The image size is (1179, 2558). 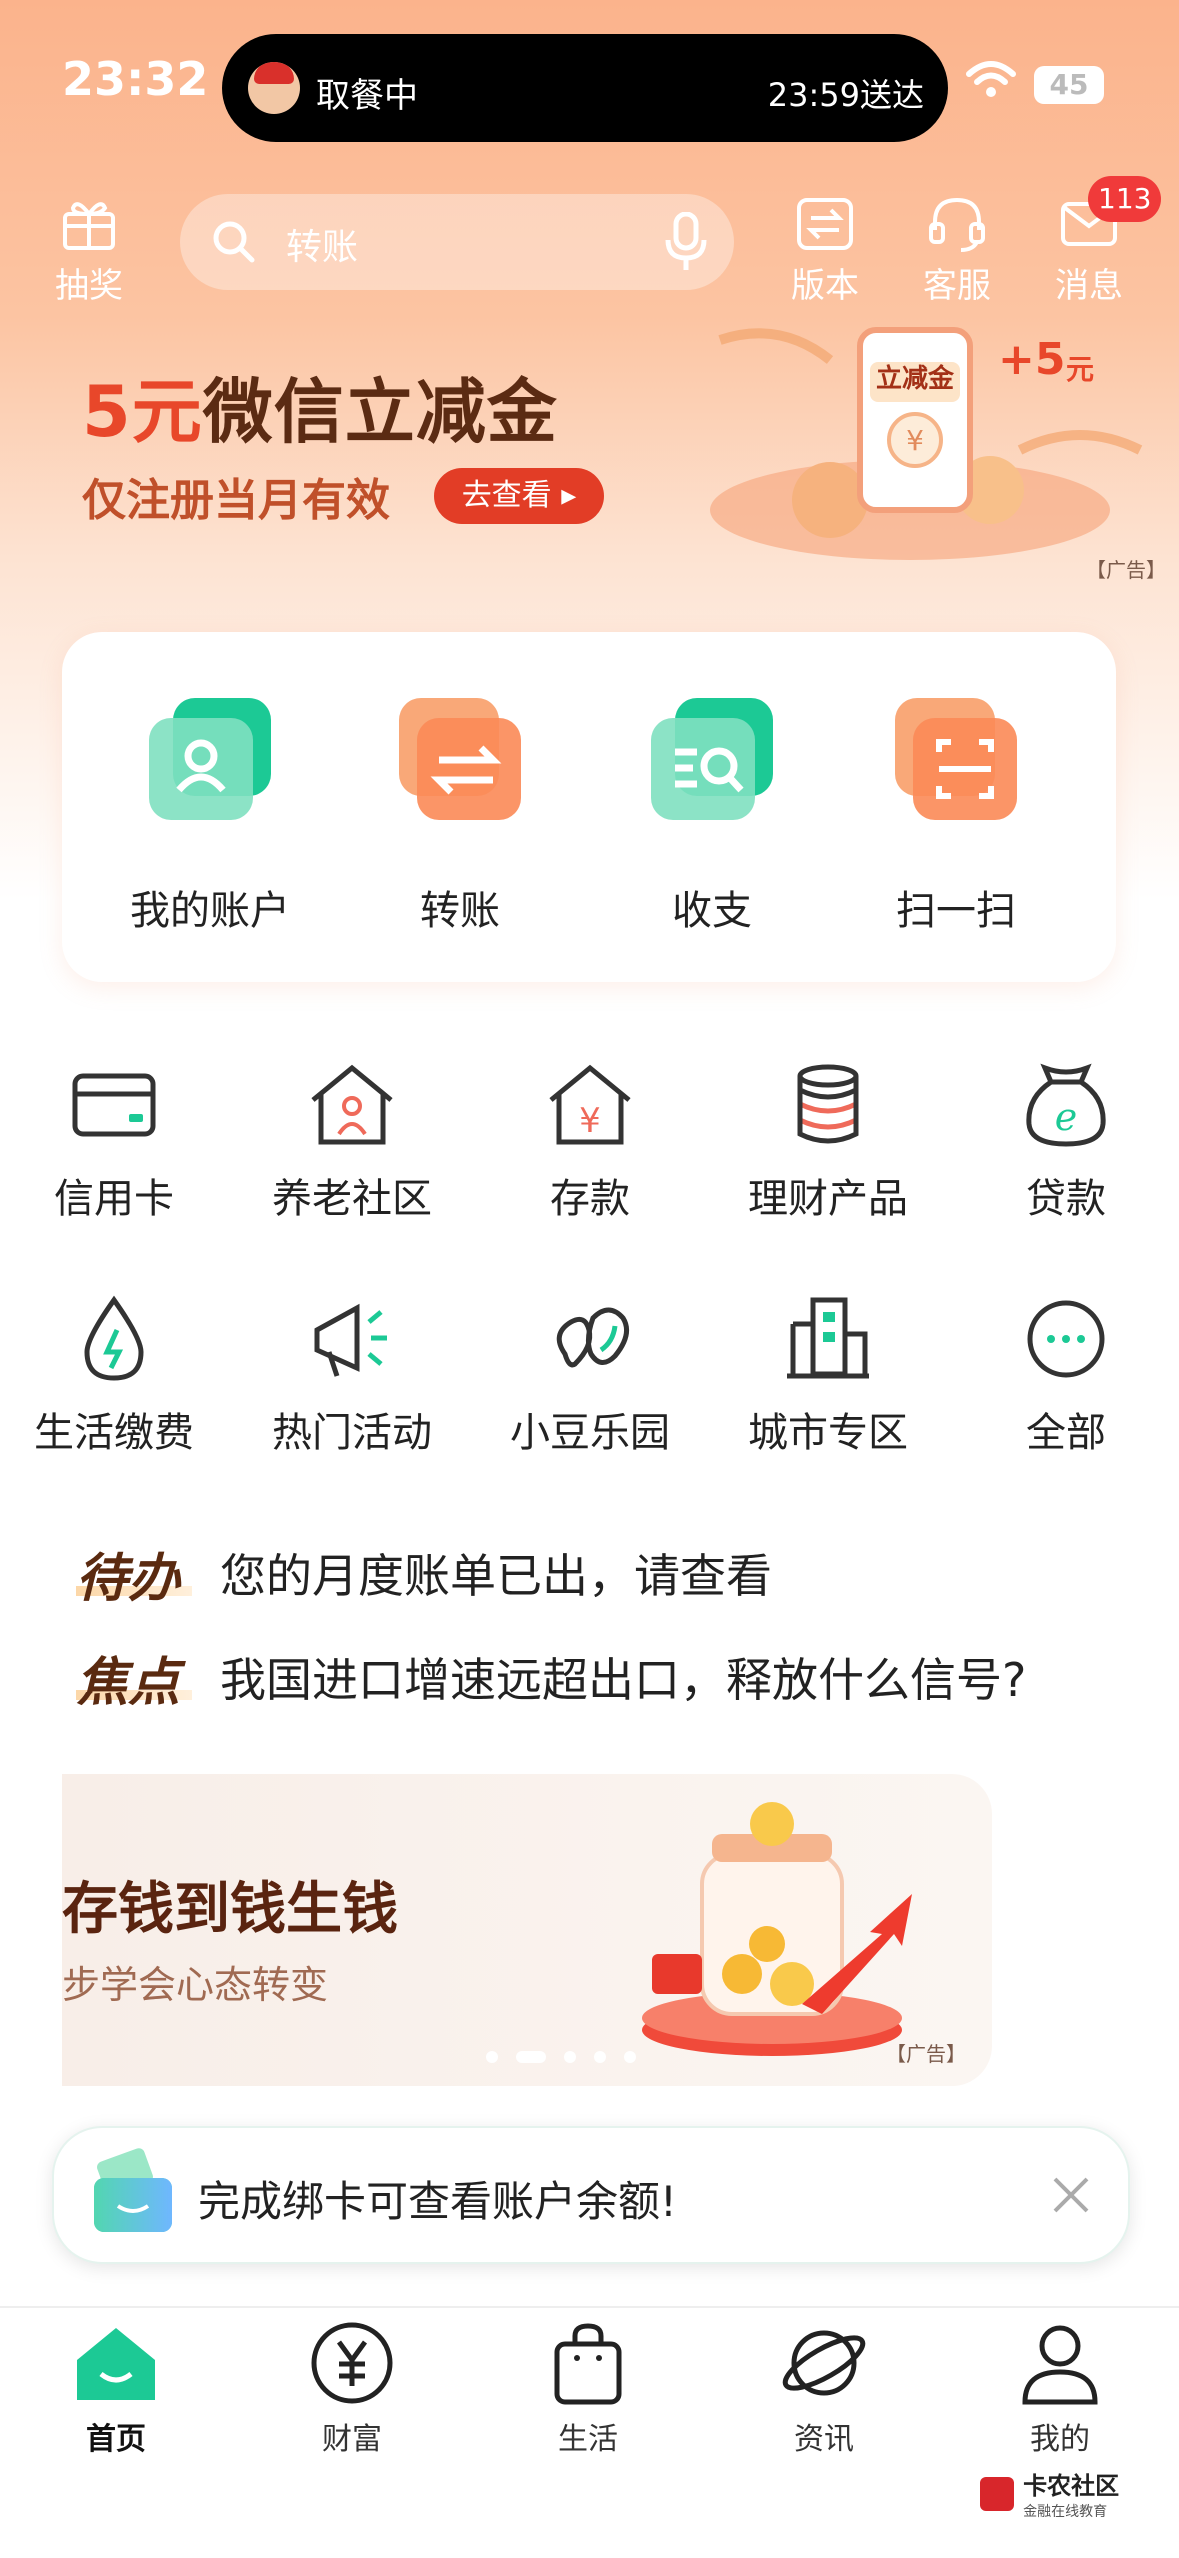 What do you see at coordinates (1066, 1339) in the screenshot?
I see `more-icon` at bounding box center [1066, 1339].